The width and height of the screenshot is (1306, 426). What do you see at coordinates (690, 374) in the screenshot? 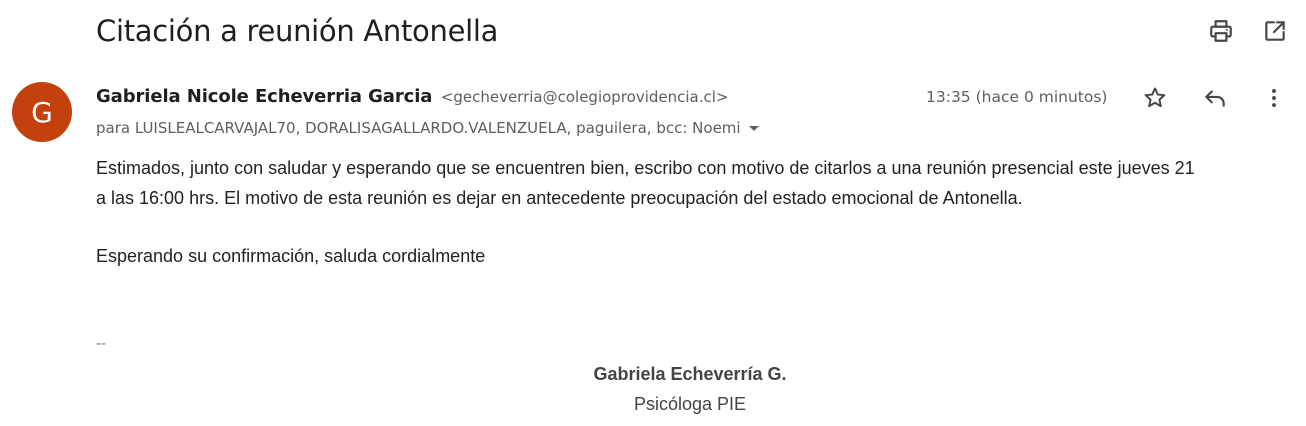
I see `signature-name: Gabriela Echeverría G.` at bounding box center [690, 374].